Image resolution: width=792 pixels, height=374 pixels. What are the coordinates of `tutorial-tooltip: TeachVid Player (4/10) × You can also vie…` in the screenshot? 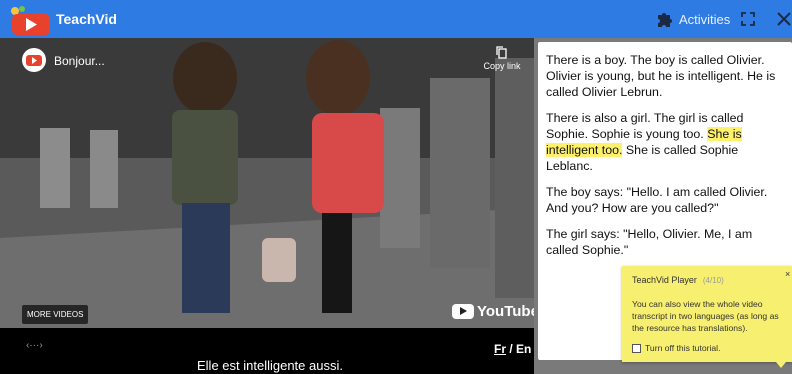 It's located at (707, 317).